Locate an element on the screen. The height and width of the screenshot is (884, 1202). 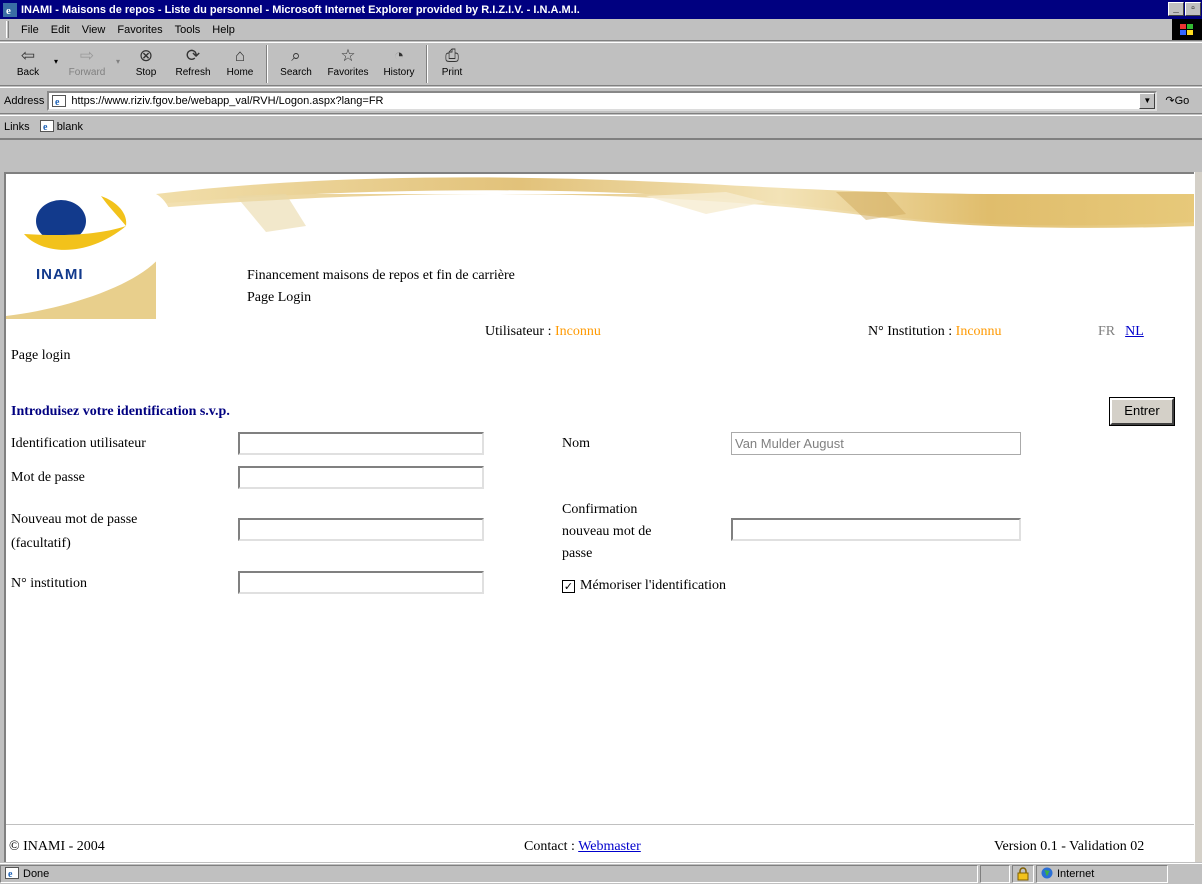
menu-help: Help is located at coordinates (223, 30).